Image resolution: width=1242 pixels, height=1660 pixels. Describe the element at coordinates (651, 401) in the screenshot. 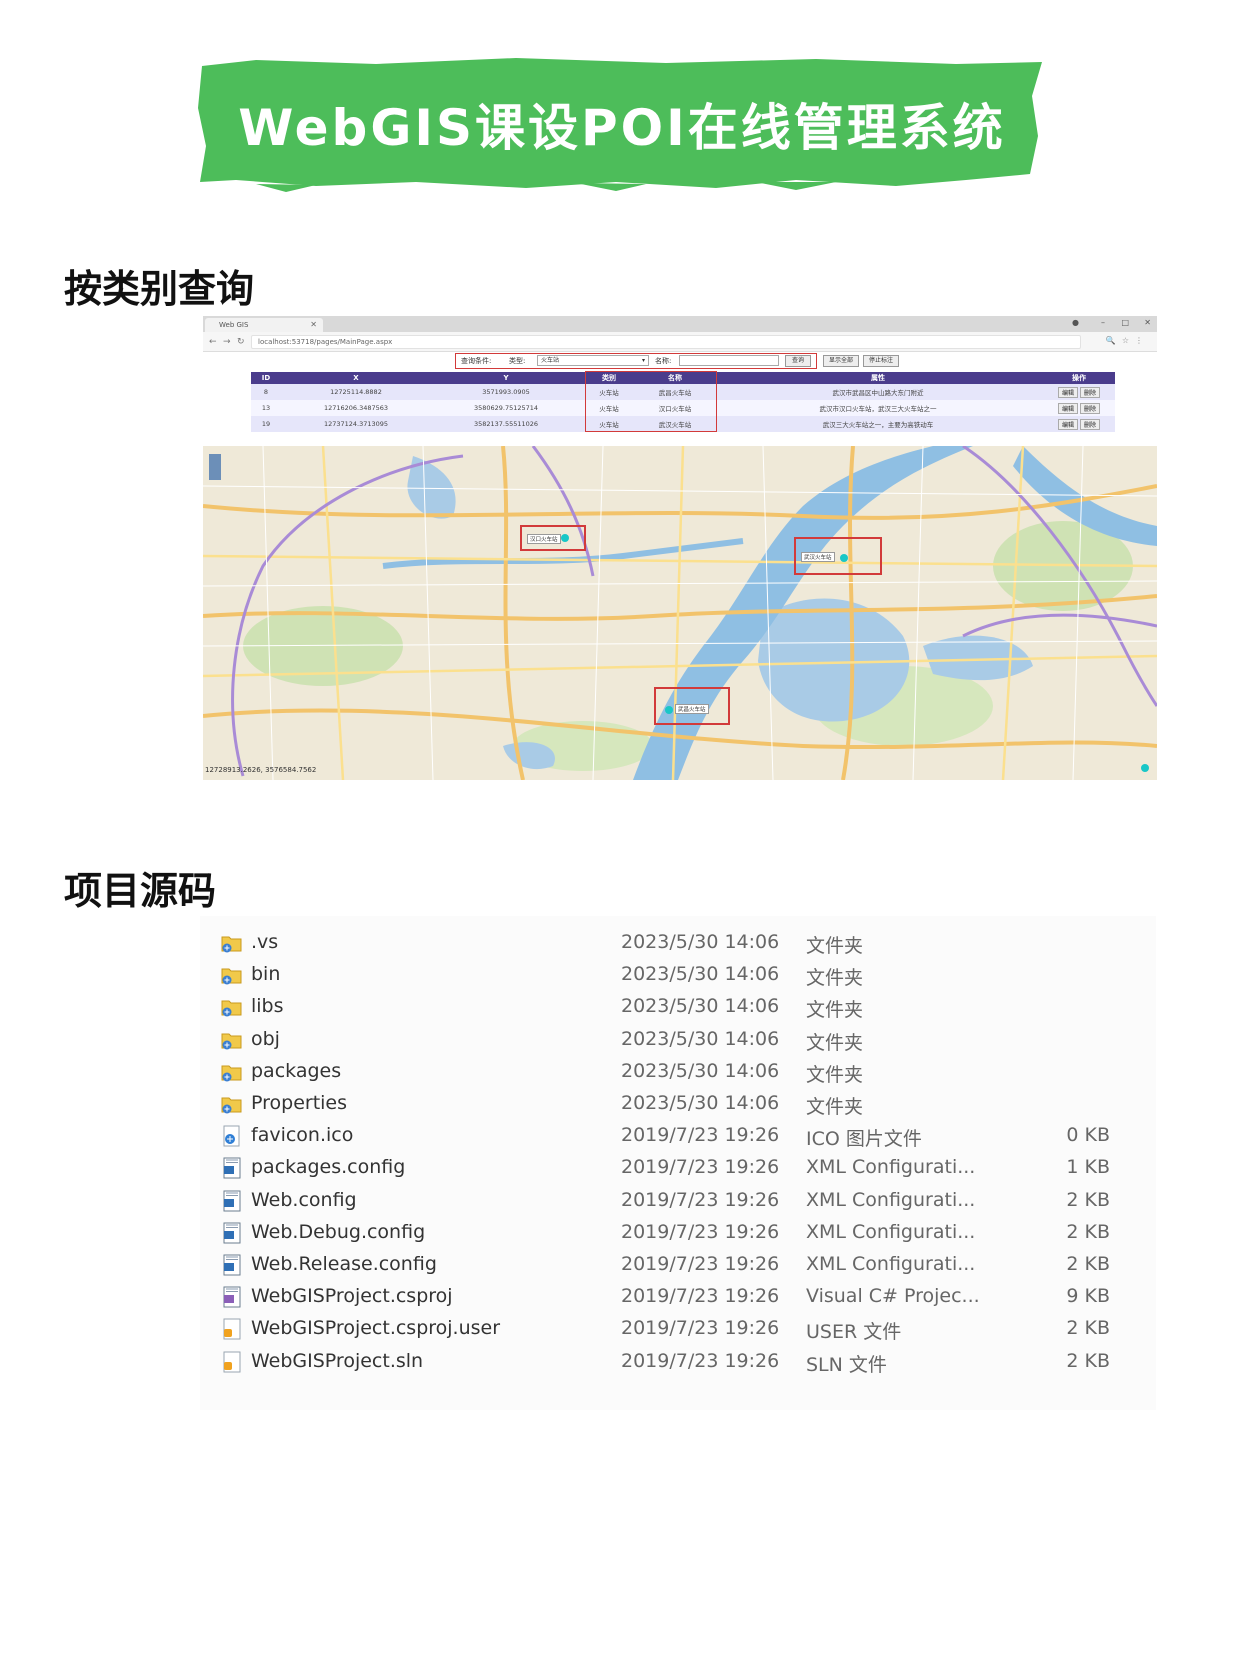

I see `category-name-highlight` at that location.